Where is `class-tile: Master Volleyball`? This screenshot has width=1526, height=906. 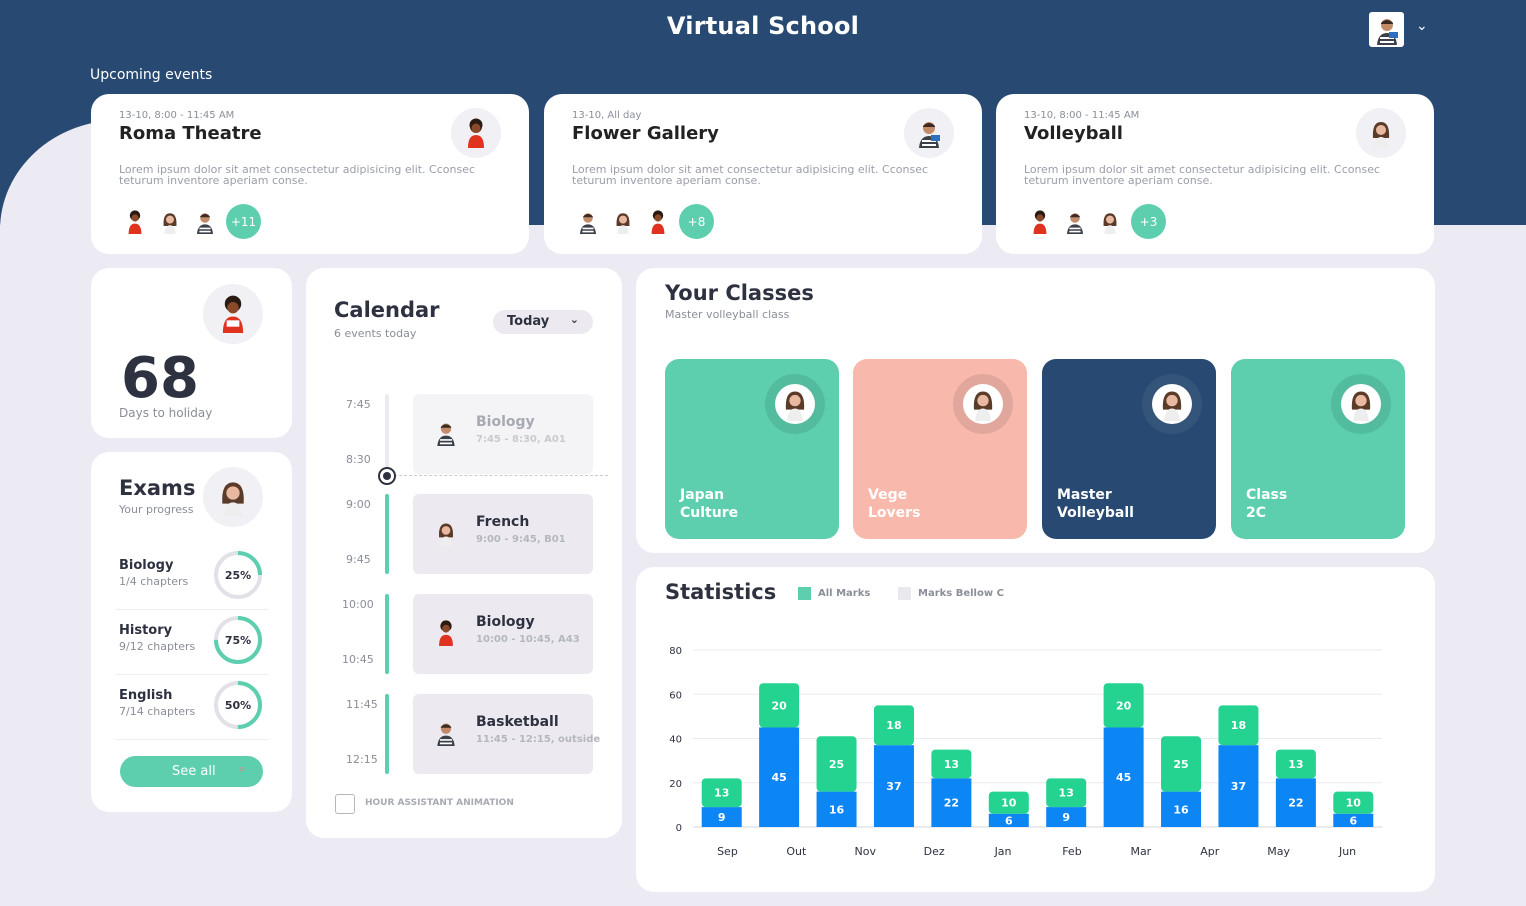 class-tile: Master Volleyball is located at coordinates (1129, 449).